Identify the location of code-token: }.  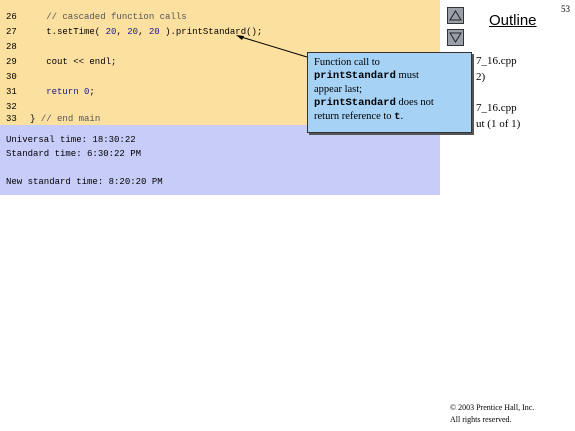
(35, 119).